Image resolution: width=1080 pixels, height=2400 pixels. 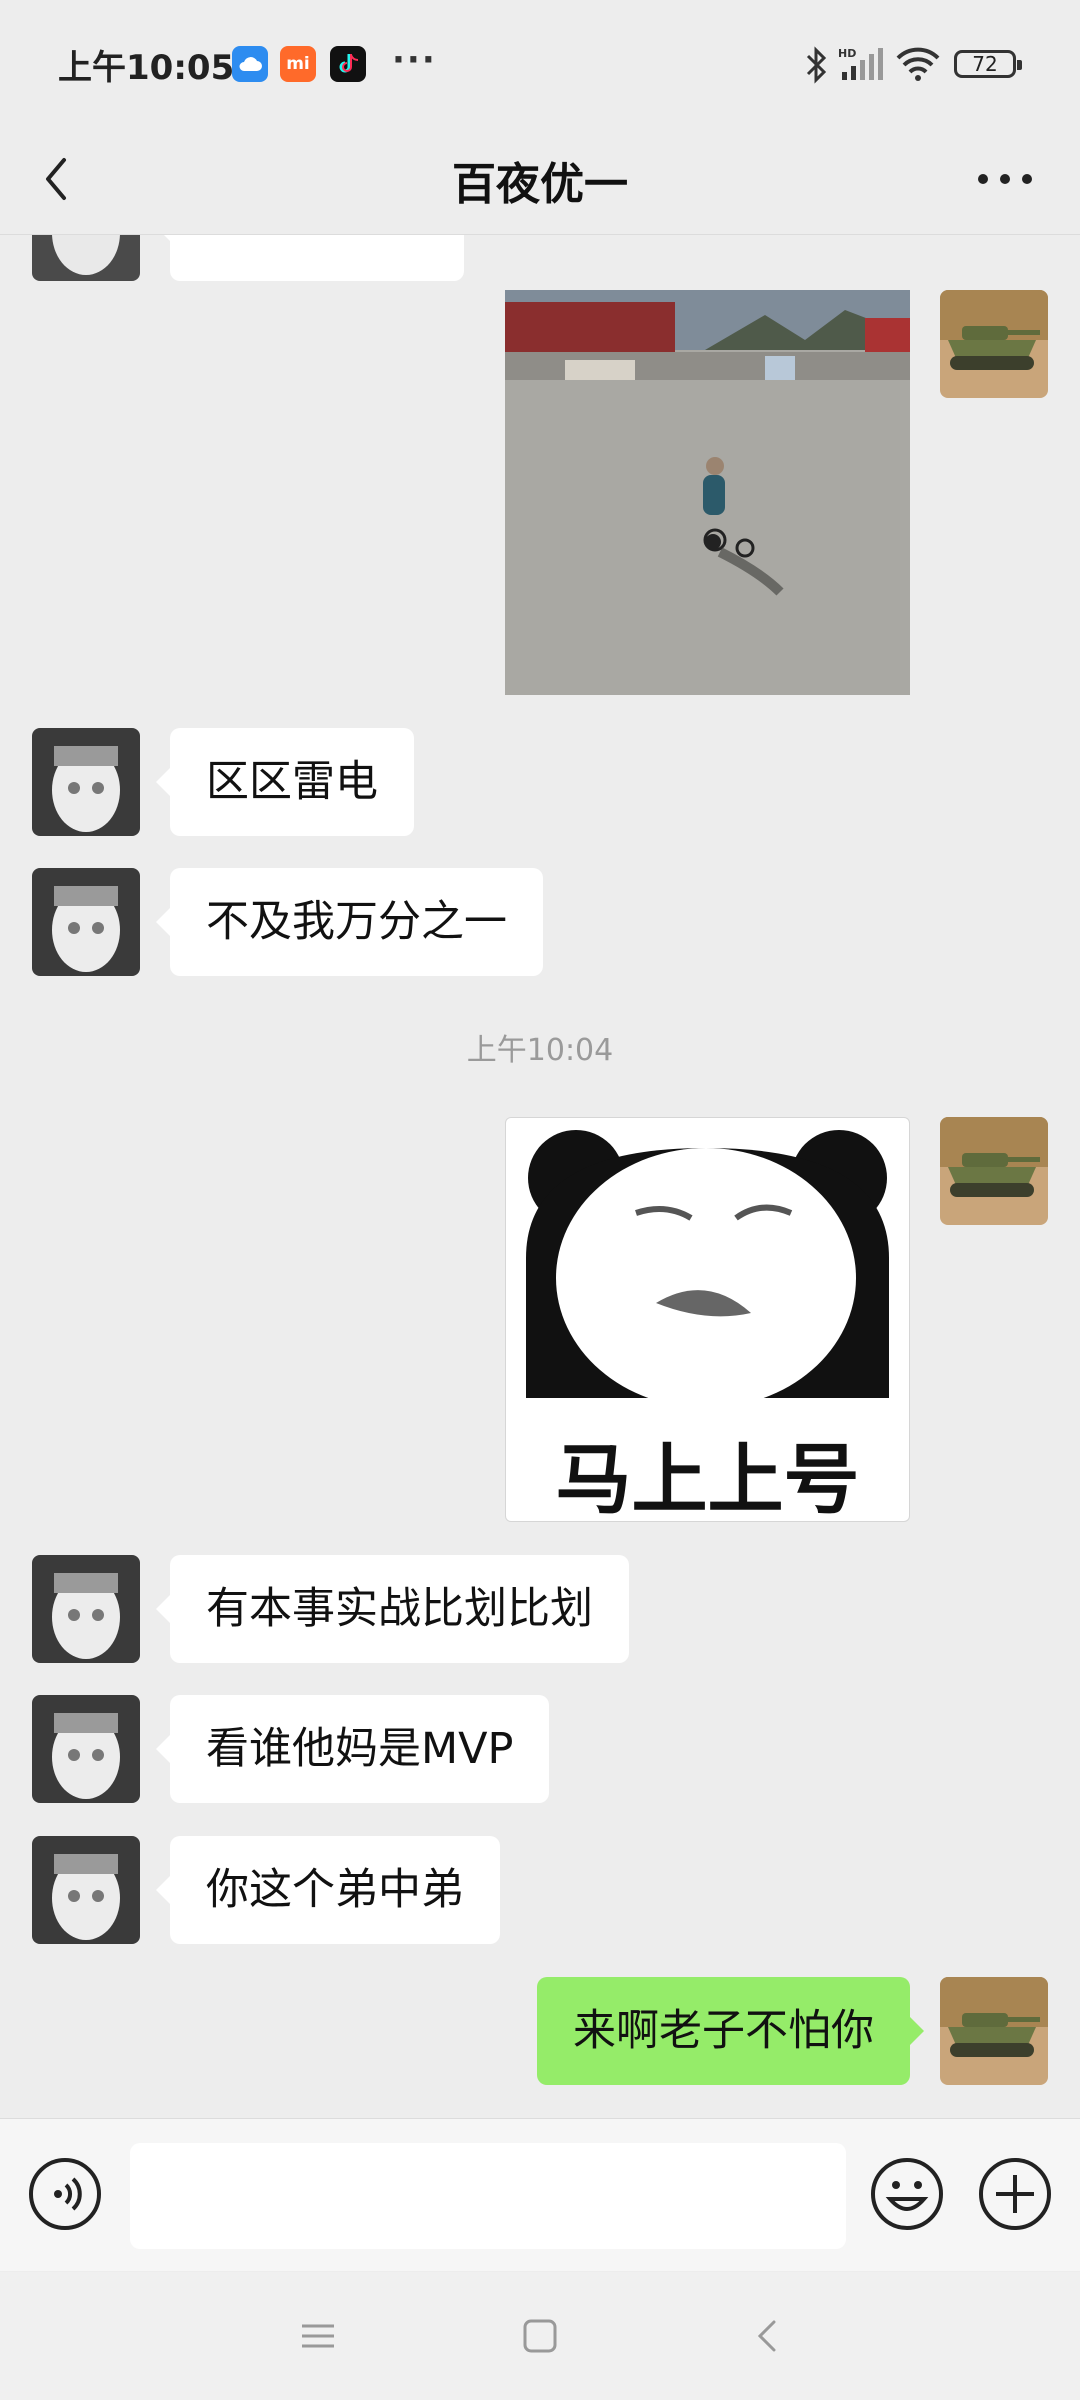 What do you see at coordinates (707, 1478) in the screenshot?
I see `sticker-caption: 马上上号` at bounding box center [707, 1478].